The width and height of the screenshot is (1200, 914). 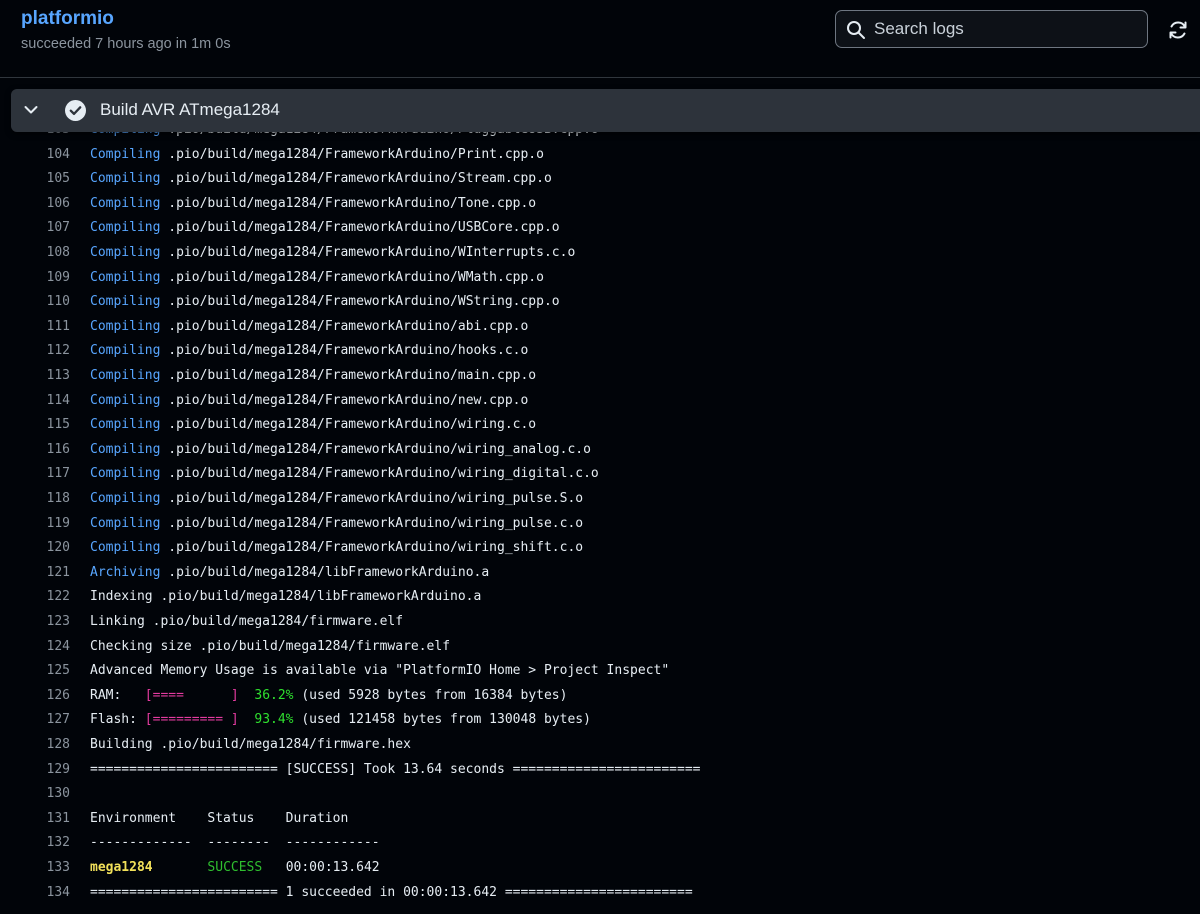 What do you see at coordinates (35, 204) in the screenshot?
I see `log-line-number: 106` at bounding box center [35, 204].